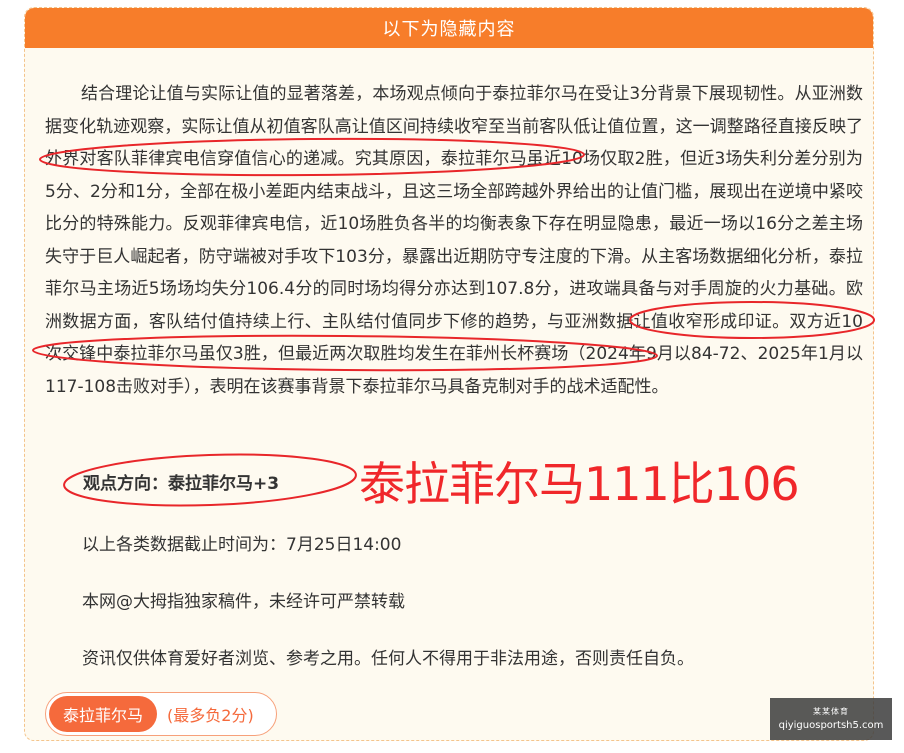  Describe the element at coordinates (831, 711) in the screenshot. I see `watermark-line-1: 某某体育` at that location.